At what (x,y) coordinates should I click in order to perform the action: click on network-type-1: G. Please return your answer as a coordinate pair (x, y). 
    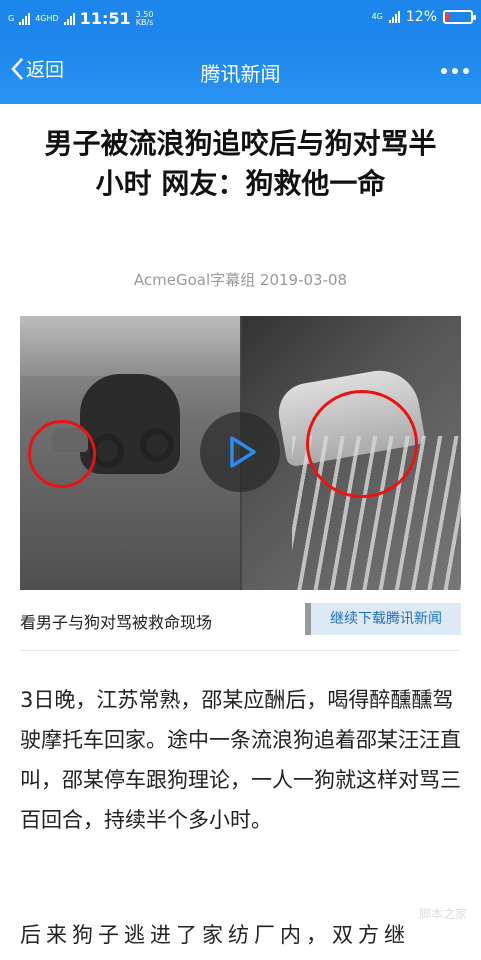
    Looking at the image, I should click on (11, 18).